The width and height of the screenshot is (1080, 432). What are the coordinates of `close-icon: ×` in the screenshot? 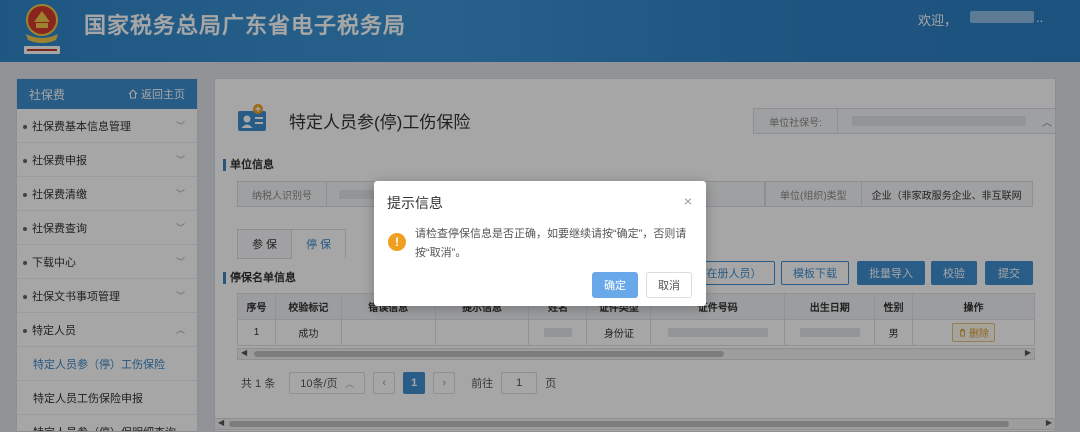 It's located at (688, 201).